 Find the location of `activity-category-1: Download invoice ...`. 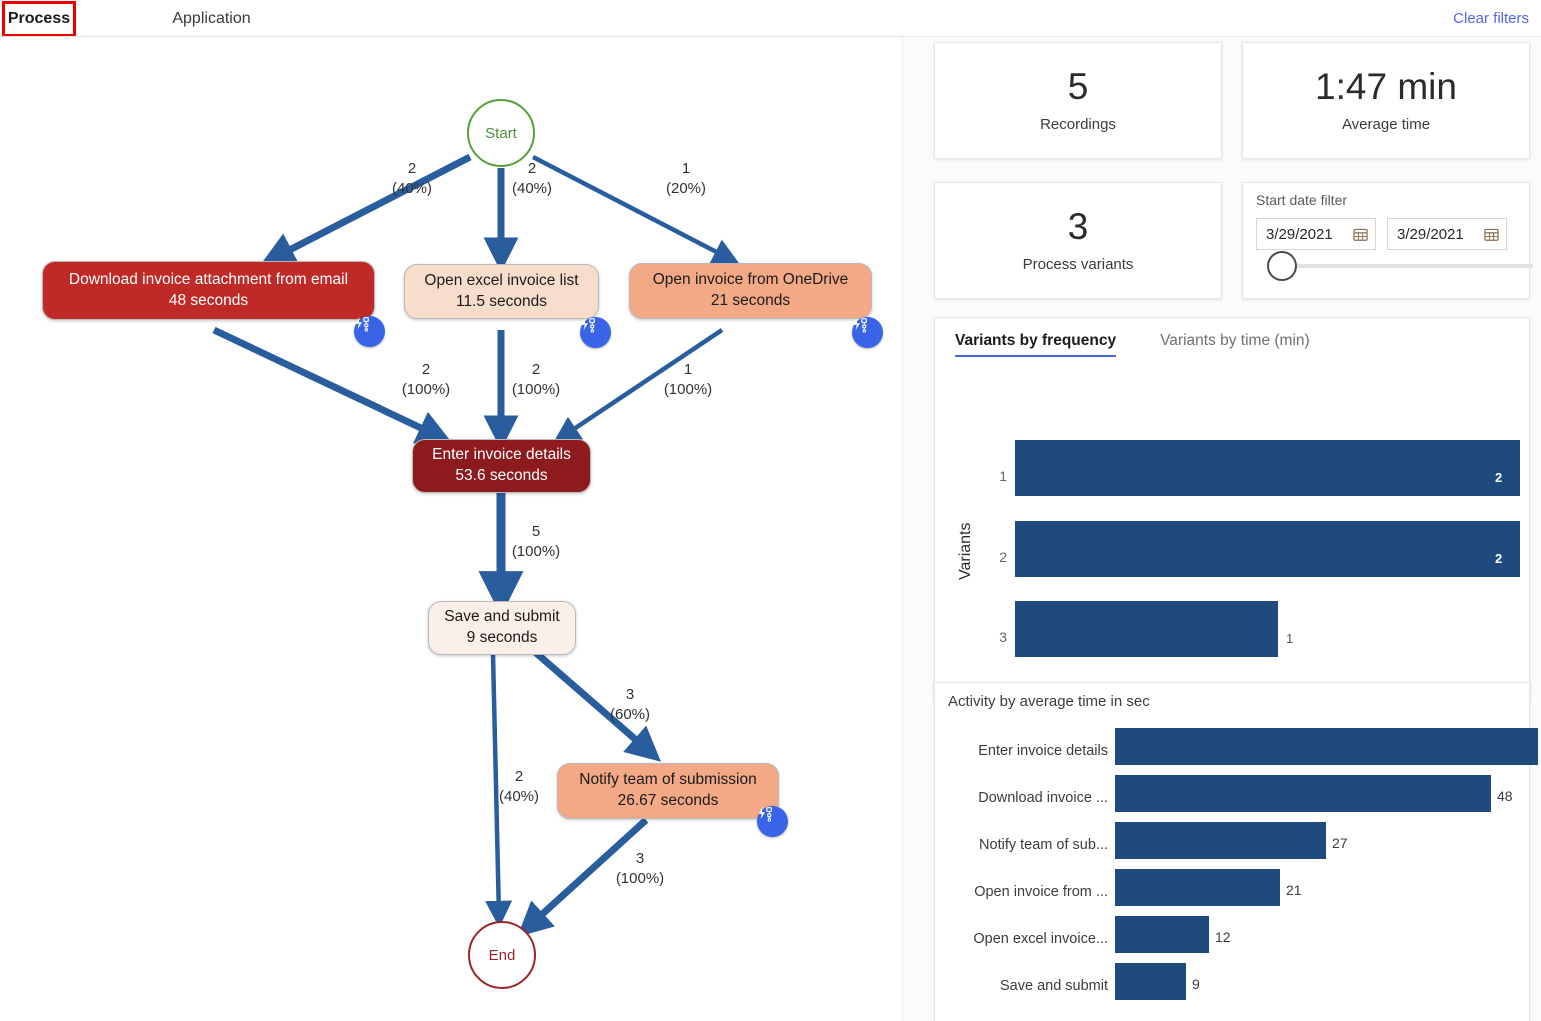

activity-category-1: Download invoice ... is located at coordinates (1043, 798).